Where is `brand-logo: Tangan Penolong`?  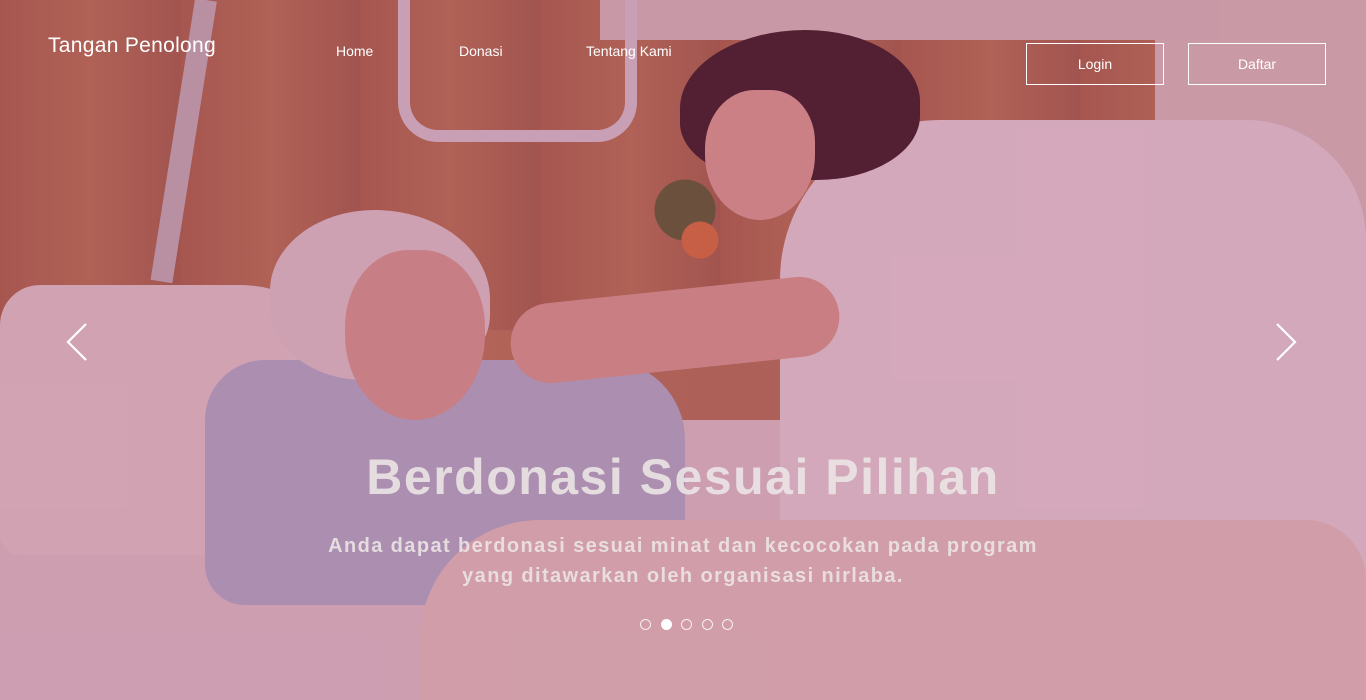 brand-logo: Tangan Penolong is located at coordinates (132, 46).